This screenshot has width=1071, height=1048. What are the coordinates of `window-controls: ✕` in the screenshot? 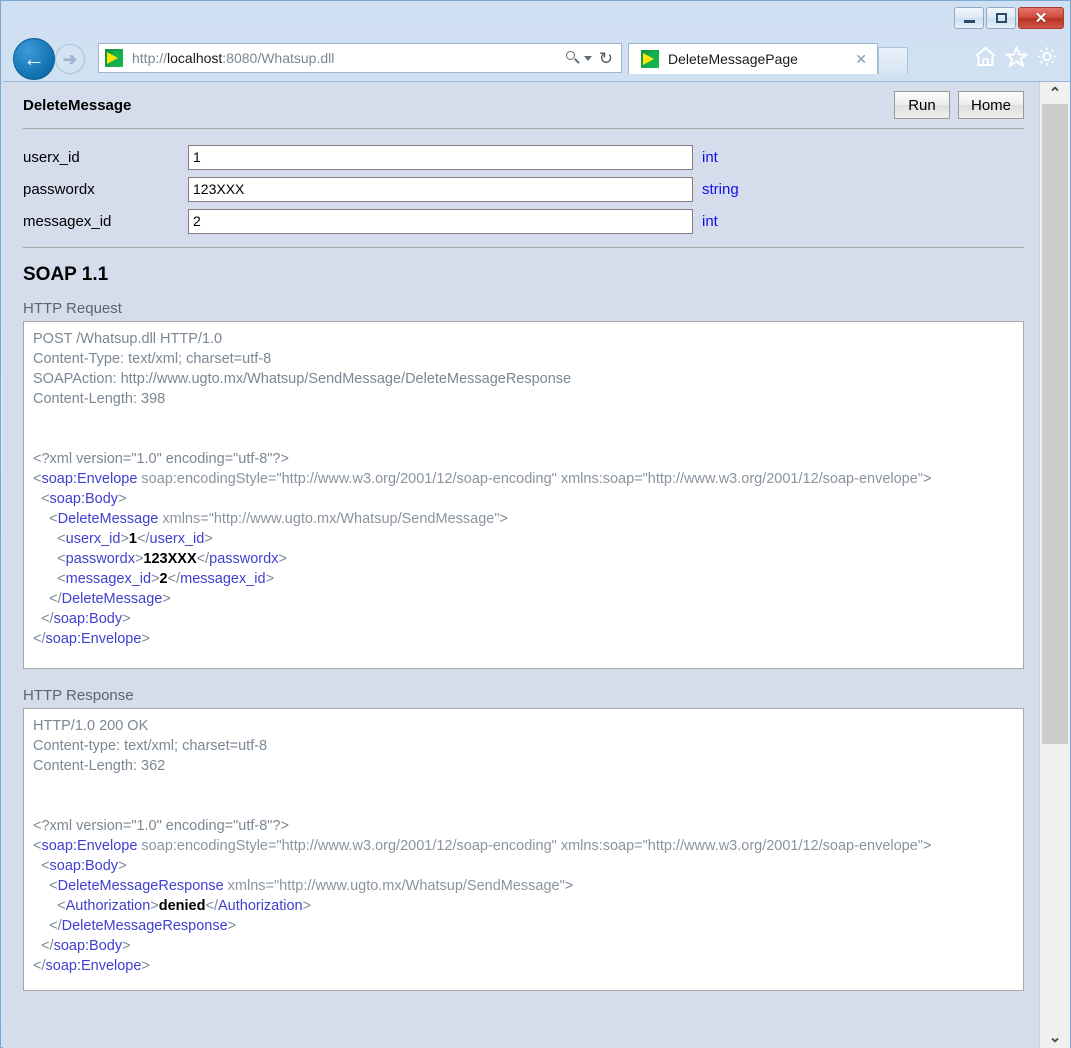 It's located at (1009, 18).